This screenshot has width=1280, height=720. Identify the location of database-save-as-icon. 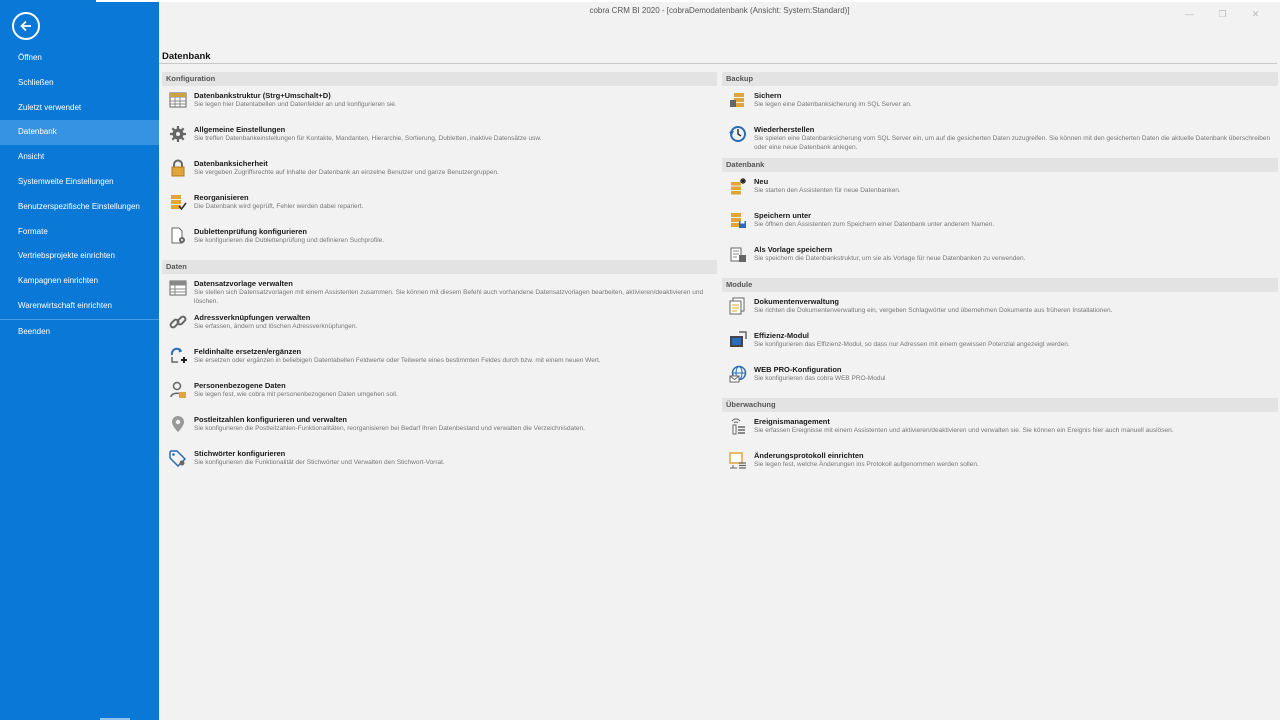
(738, 220).